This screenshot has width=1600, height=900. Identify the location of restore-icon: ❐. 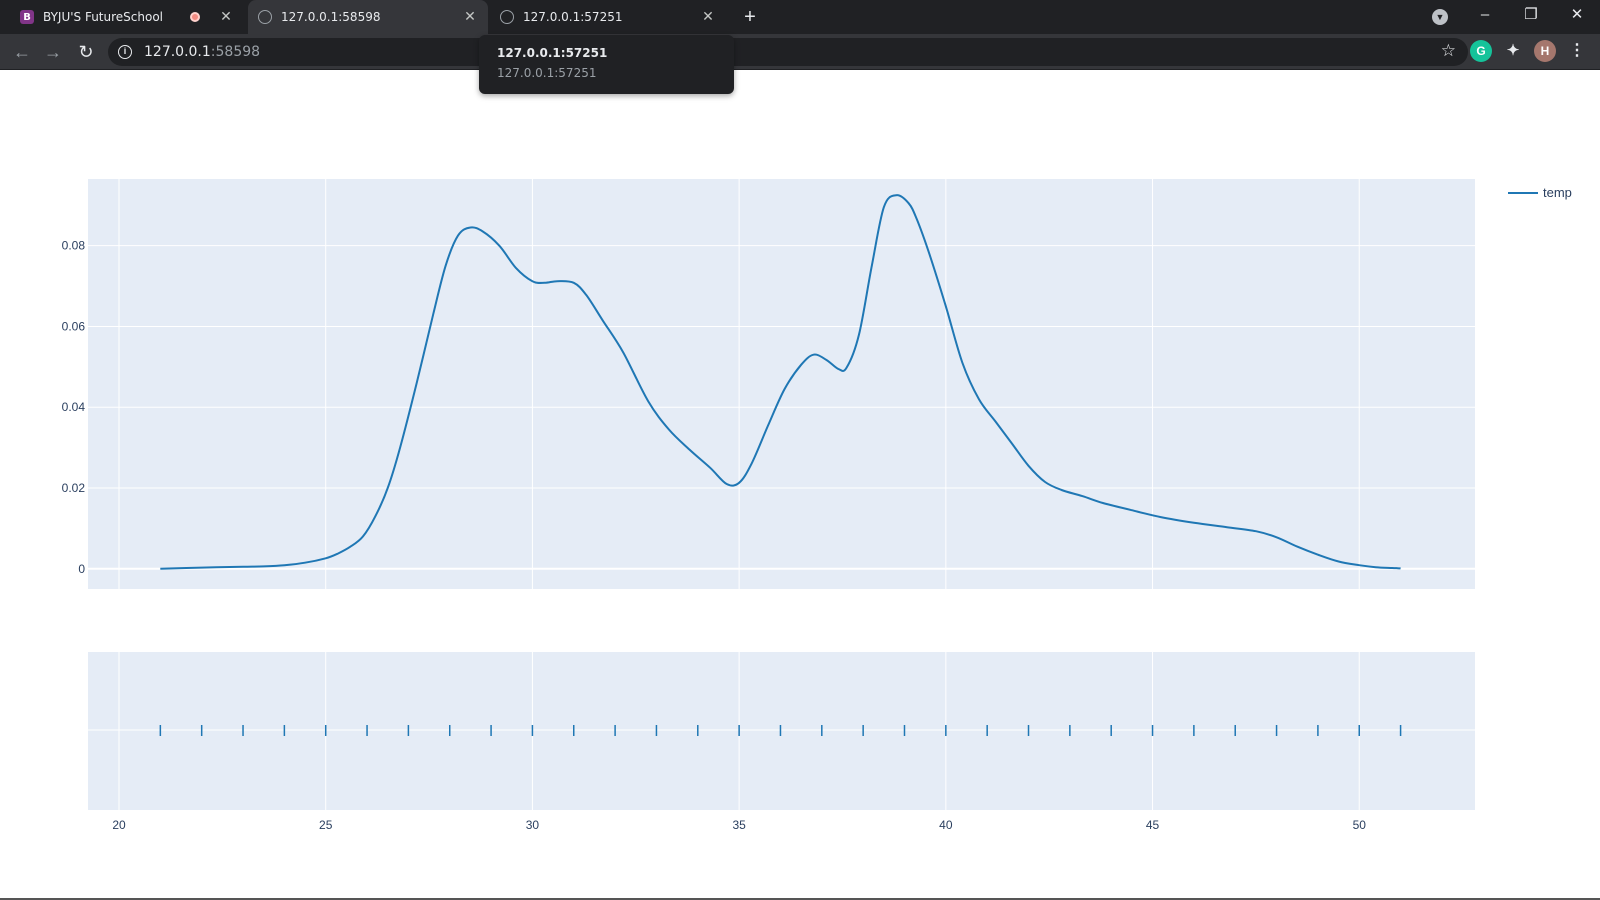
(1531, 17).